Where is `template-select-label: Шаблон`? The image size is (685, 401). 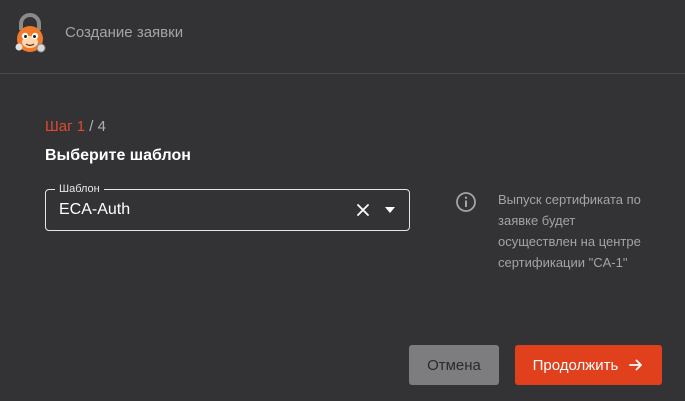
template-select-label: Шаблон is located at coordinates (79, 189).